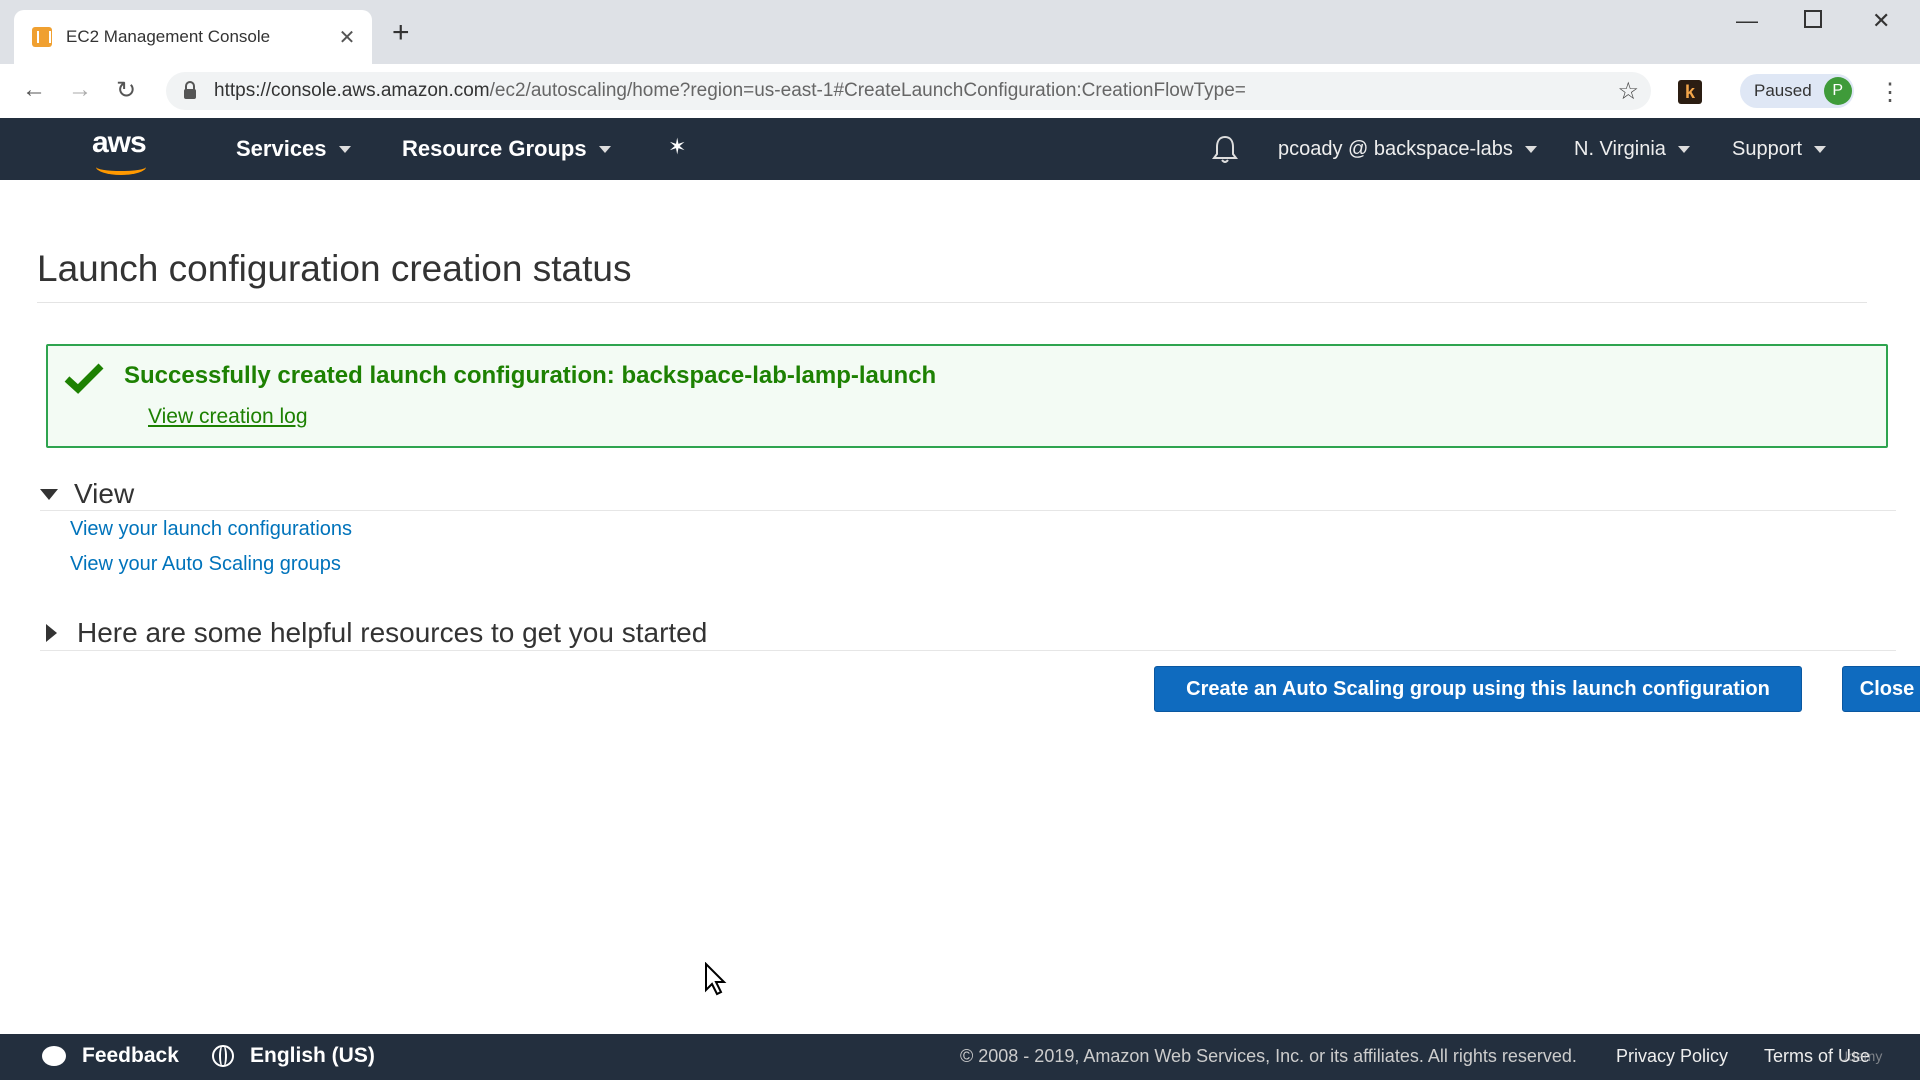 This screenshot has width=1920, height=1080. I want to click on aws-smile-icon, so click(121, 167).